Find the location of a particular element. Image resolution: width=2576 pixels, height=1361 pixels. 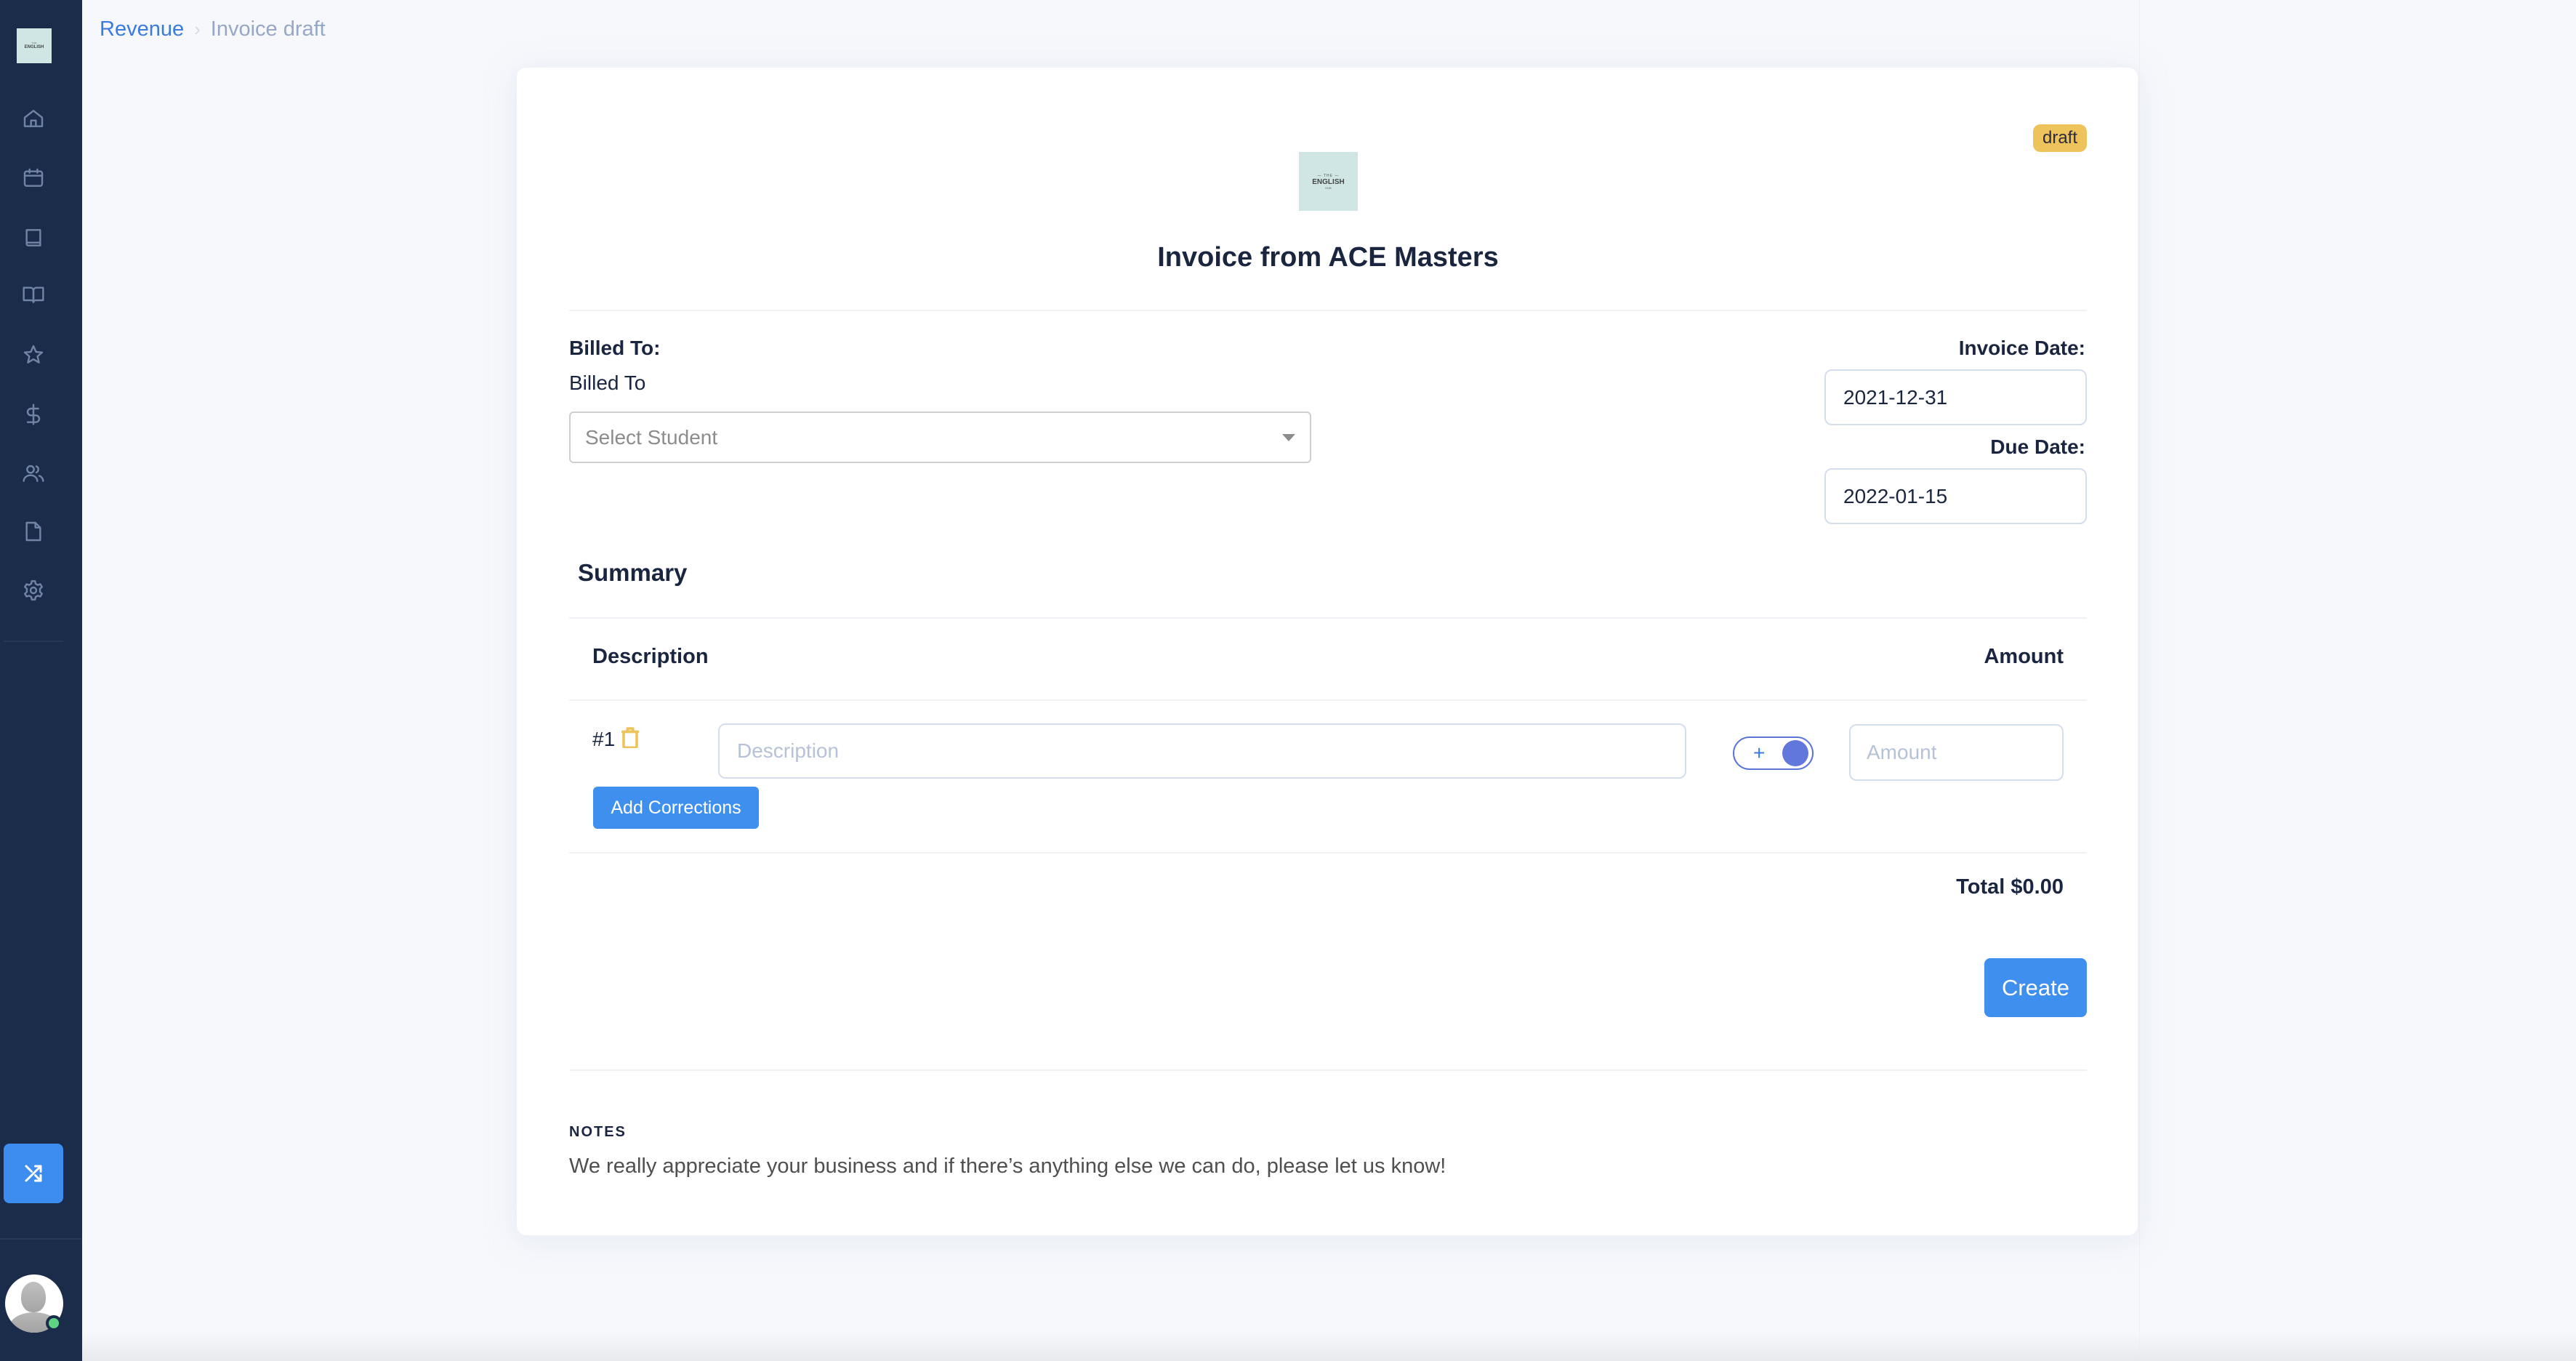

table-footer-divider is located at coordinates (1328, 853).